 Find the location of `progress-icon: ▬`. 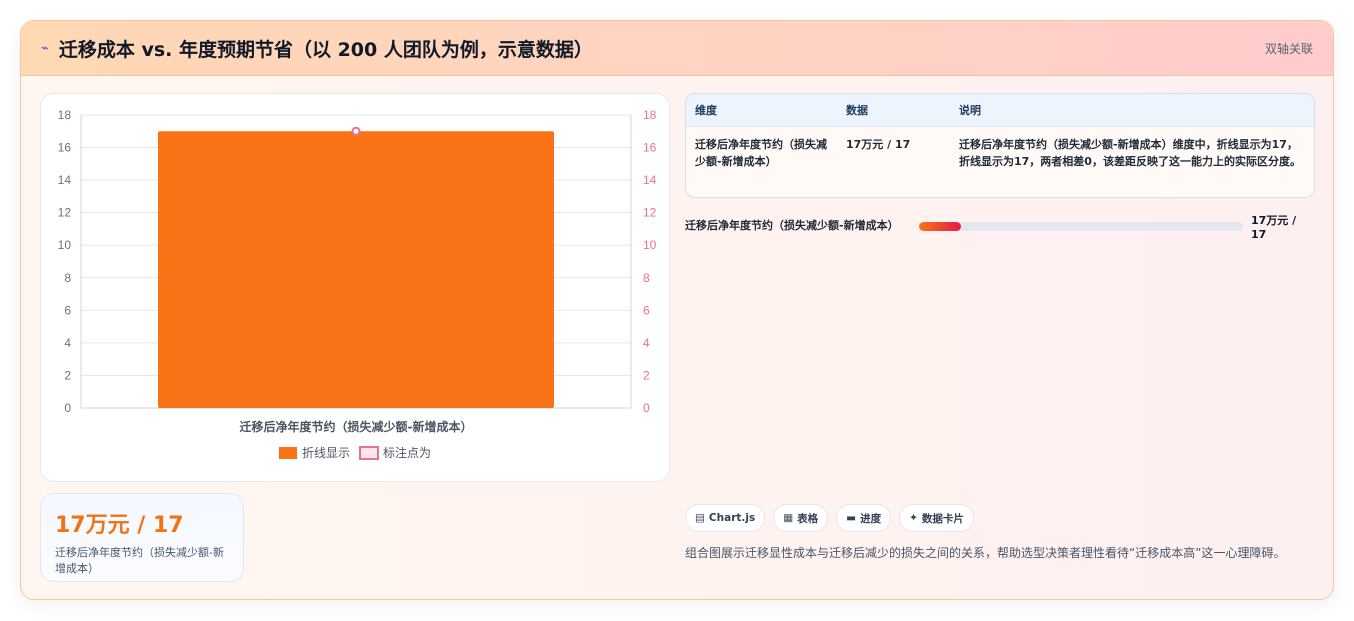

progress-icon: ▬ is located at coordinates (851, 518).